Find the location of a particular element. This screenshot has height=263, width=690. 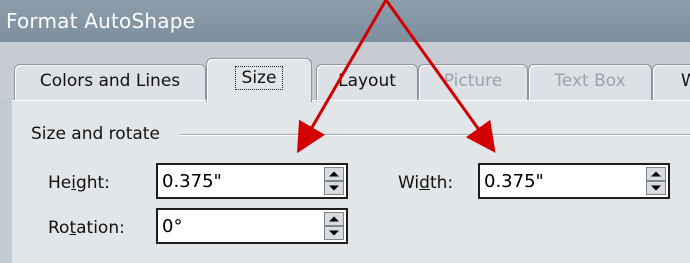

tab-colors-and-lines: Colors and Lines is located at coordinates (110, 83).